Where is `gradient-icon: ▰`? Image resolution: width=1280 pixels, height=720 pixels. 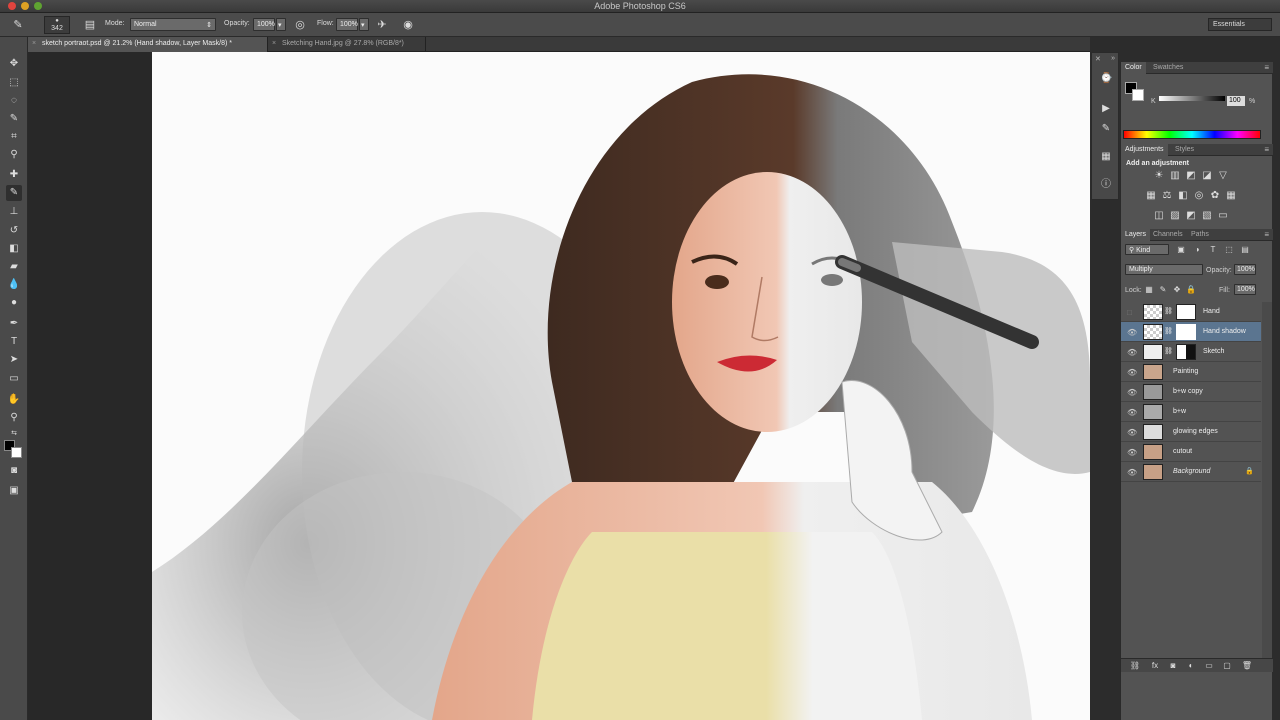
gradient-icon: ▰ is located at coordinates (14, 267).